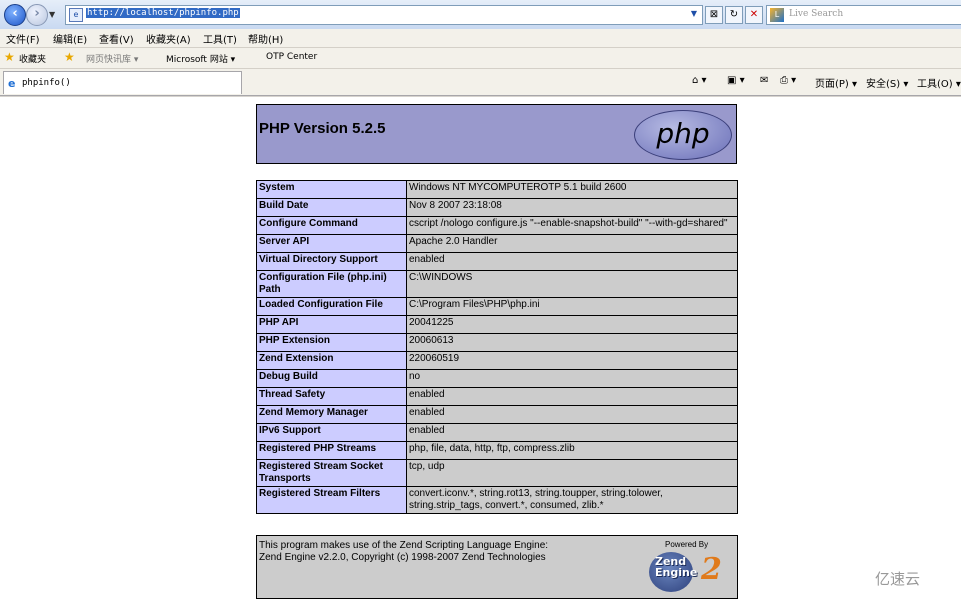 Image resolution: width=961 pixels, height=603 pixels. I want to click on address-dropdown-icon: ▼, so click(694, 14).